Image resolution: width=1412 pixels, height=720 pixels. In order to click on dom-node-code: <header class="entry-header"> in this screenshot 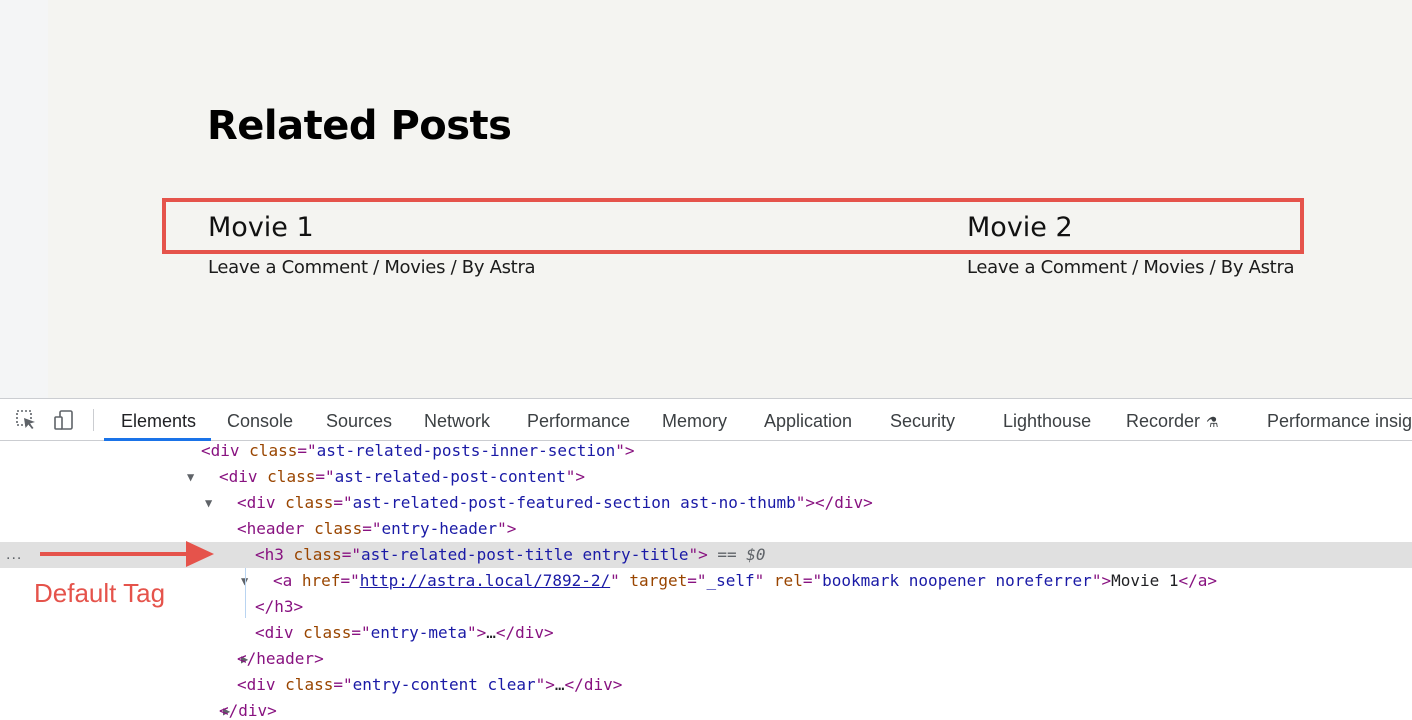, I will do `click(376, 529)`.